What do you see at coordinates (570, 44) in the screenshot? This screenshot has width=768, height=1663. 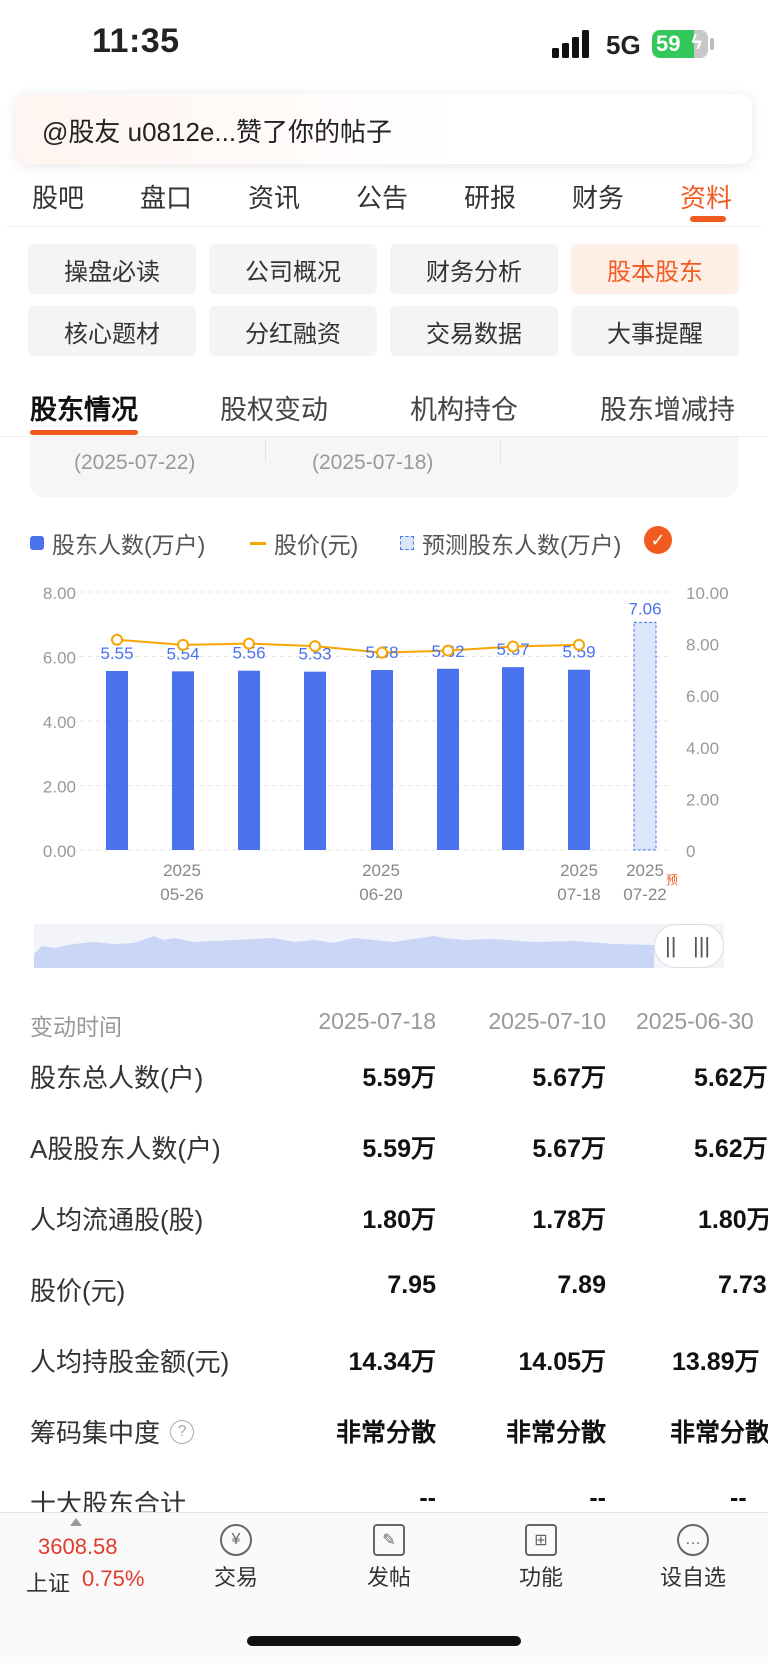 I see `signal-icon` at bounding box center [570, 44].